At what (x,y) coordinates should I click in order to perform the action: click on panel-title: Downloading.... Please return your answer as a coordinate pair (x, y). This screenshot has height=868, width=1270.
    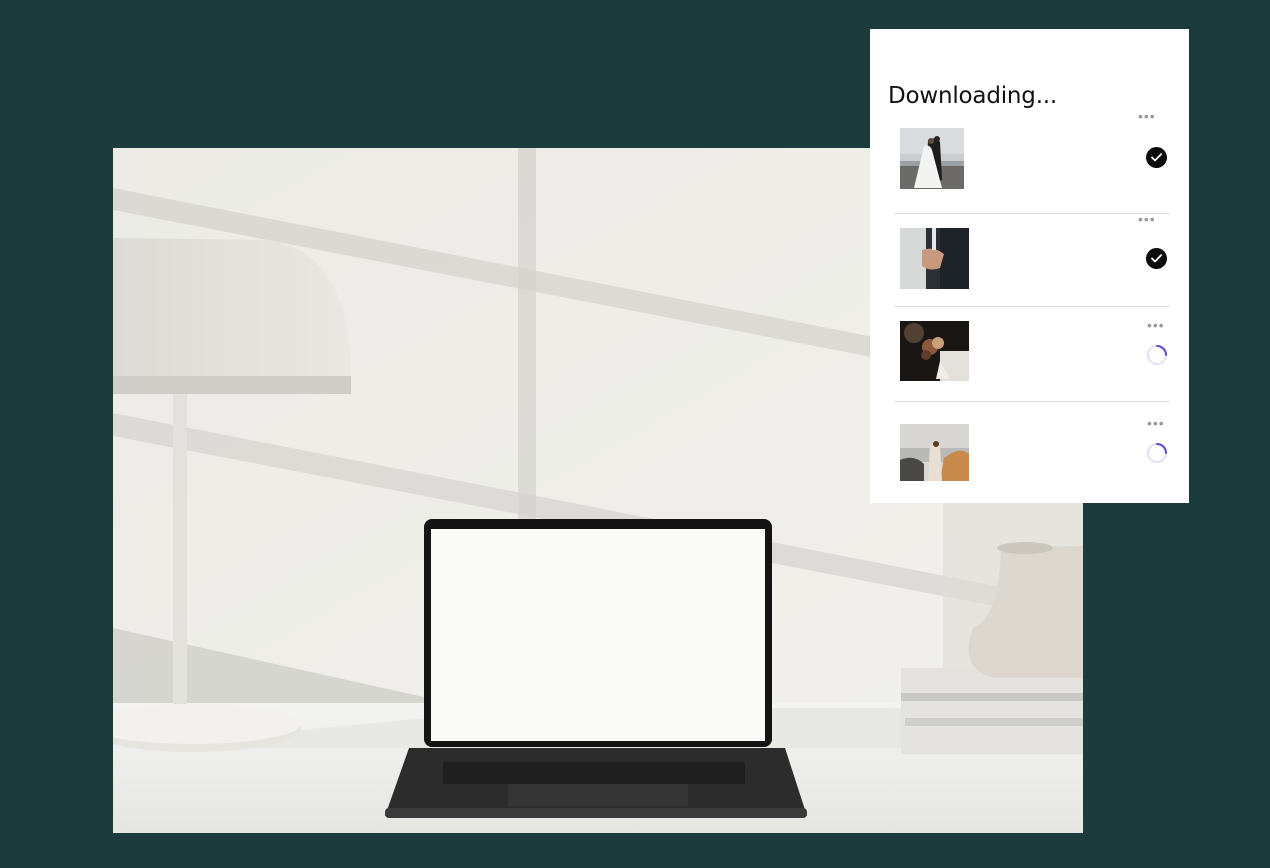
    Looking at the image, I should click on (973, 96).